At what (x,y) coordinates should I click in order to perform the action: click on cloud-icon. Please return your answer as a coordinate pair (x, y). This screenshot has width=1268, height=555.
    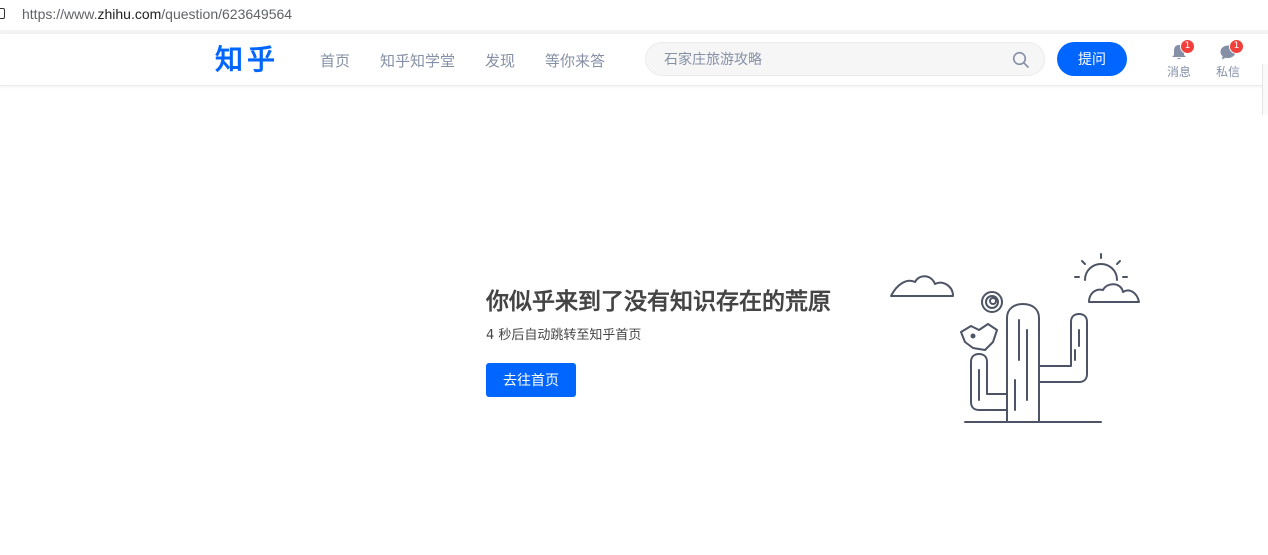
    Looking at the image, I should click on (922, 286).